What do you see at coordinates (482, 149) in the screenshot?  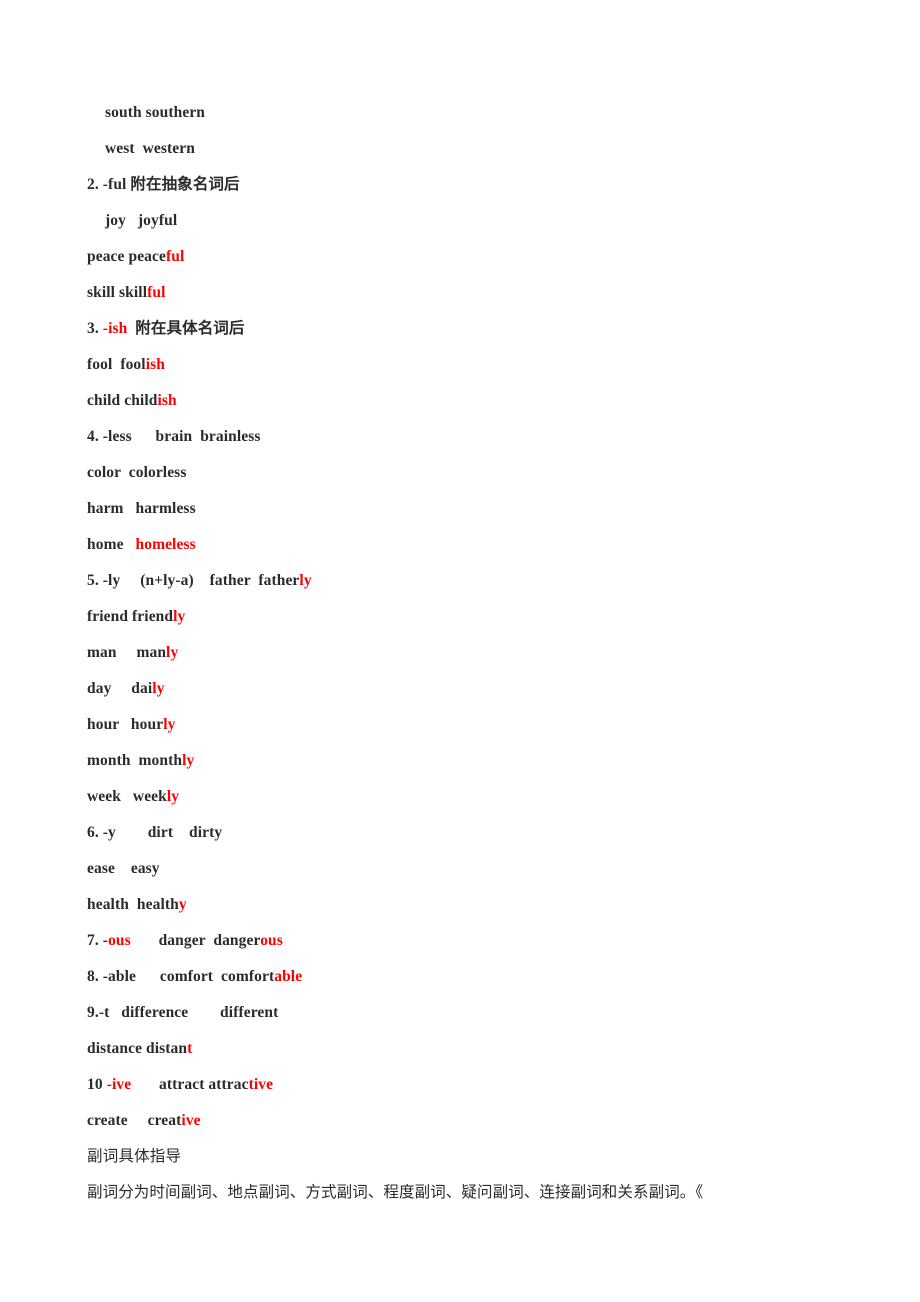 I see `line-west-western: west western` at bounding box center [482, 149].